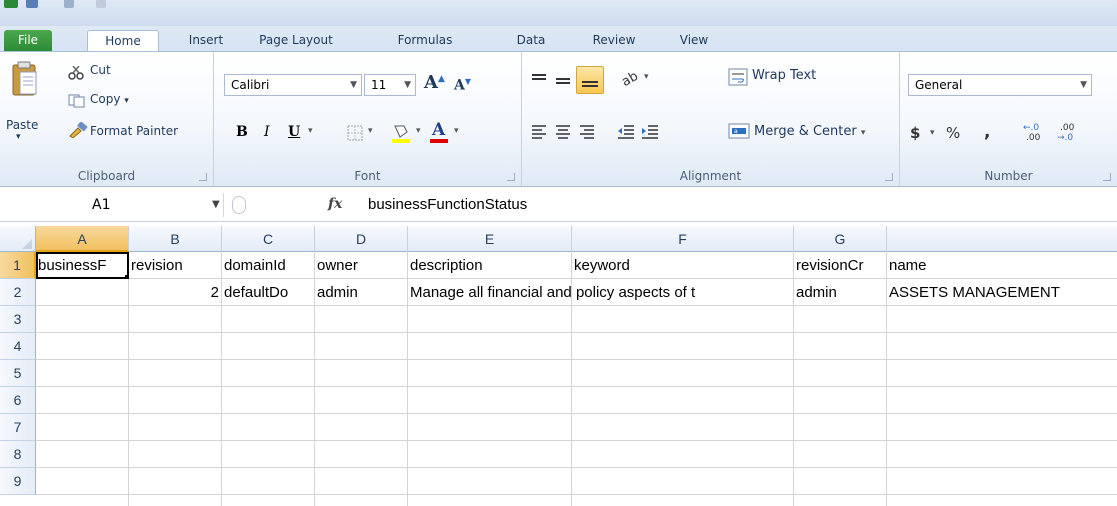 Image resolution: width=1117 pixels, height=506 pixels. Describe the element at coordinates (296, 41) in the screenshot. I see `tab-page-layout: Page Layout` at that location.